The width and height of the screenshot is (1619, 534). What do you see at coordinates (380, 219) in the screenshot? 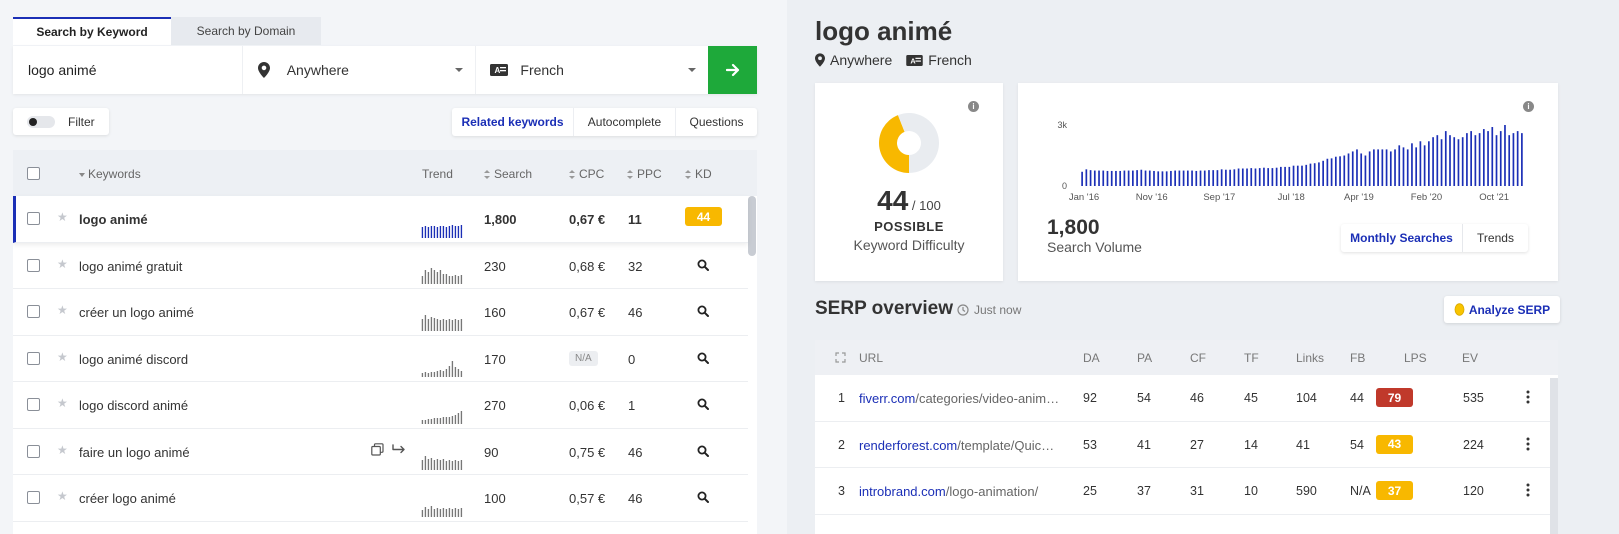
I see `table-row: ★ logo animé 1,800 0,67 € 11 44` at bounding box center [380, 219].